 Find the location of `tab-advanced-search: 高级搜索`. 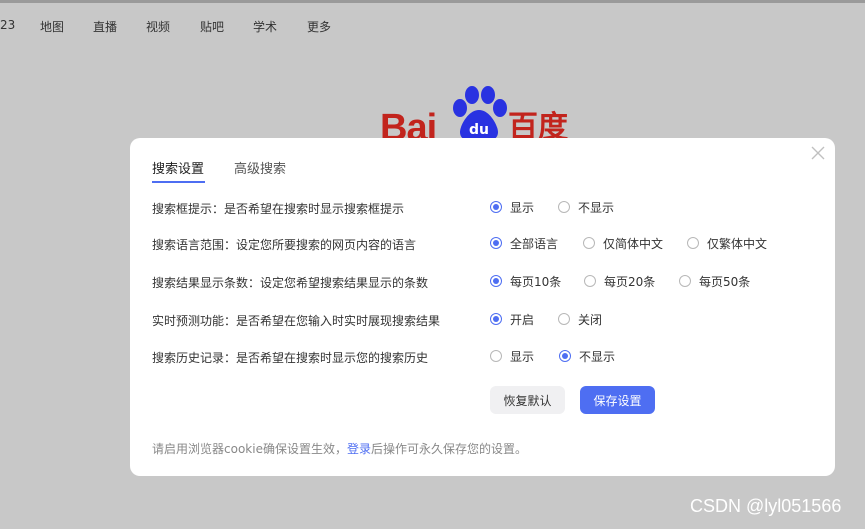

tab-advanced-search: 高级搜索 is located at coordinates (260, 167).